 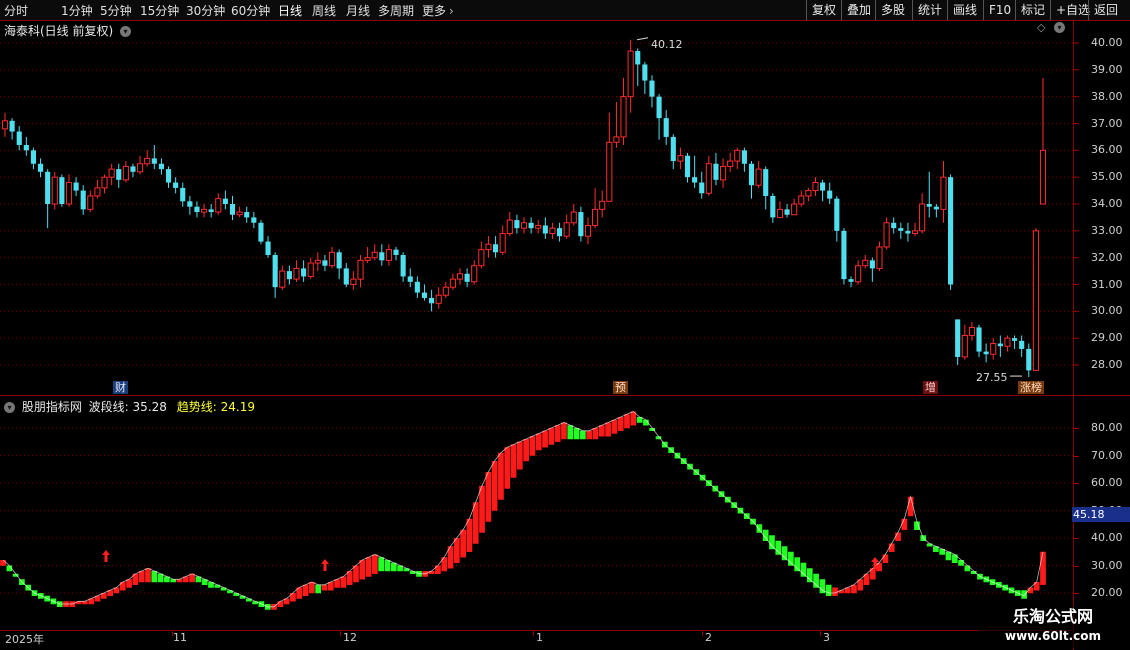 I want to click on increase-event-marker: 增, so click(x=930, y=387).